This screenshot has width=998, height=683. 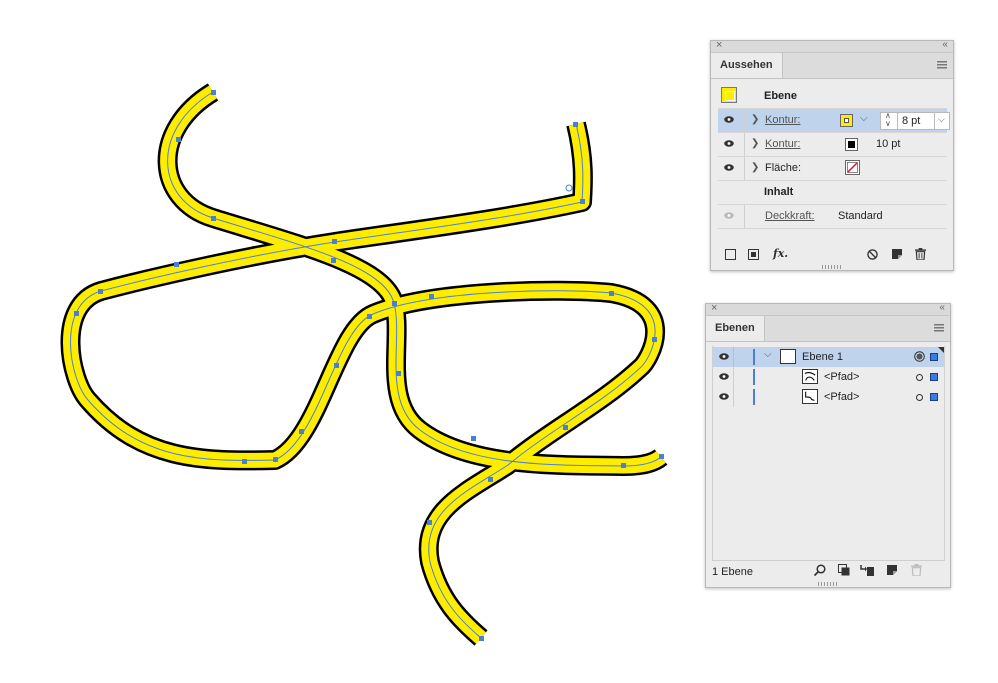 What do you see at coordinates (779, 192) in the screenshot?
I see `content-label: Inhalt` at bounding box center [779, 192].